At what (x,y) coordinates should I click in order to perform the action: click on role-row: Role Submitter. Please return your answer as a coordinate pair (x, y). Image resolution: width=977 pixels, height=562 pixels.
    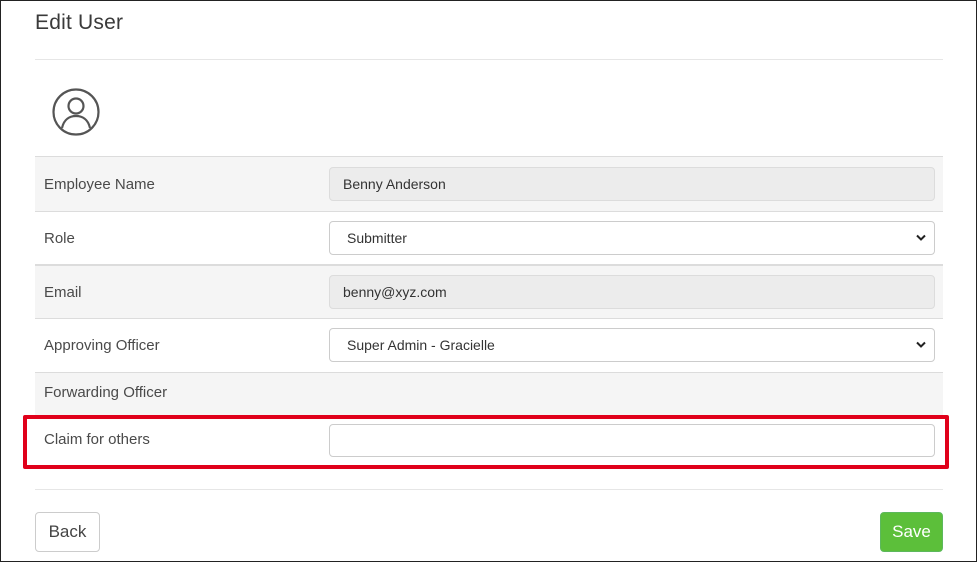
    Looking at the image, I should click on (489, 237).